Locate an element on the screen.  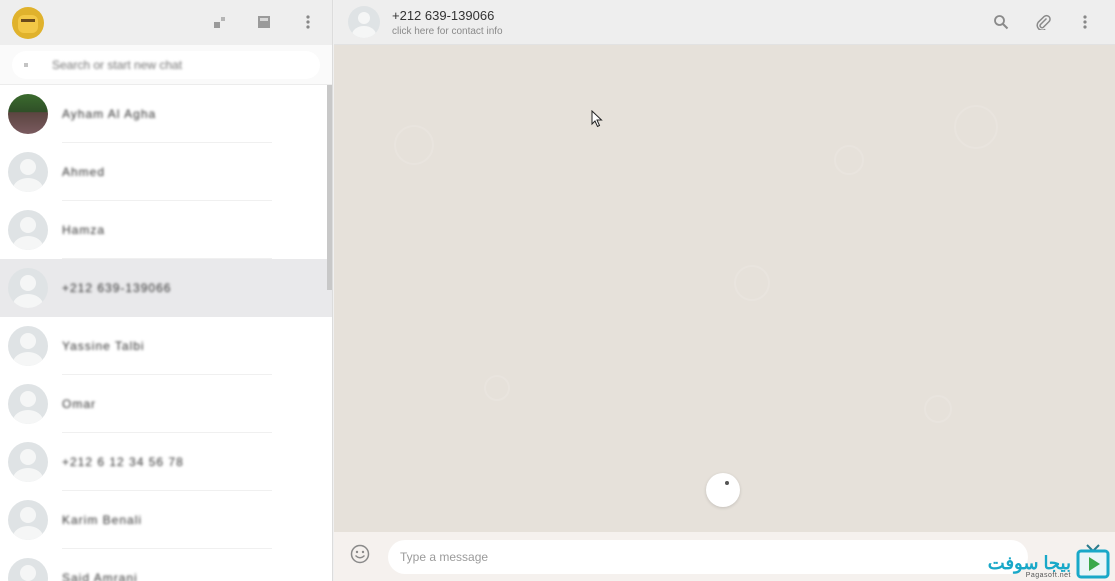
contact-name: +212 639-139066 is located at coordinates (443, 15).